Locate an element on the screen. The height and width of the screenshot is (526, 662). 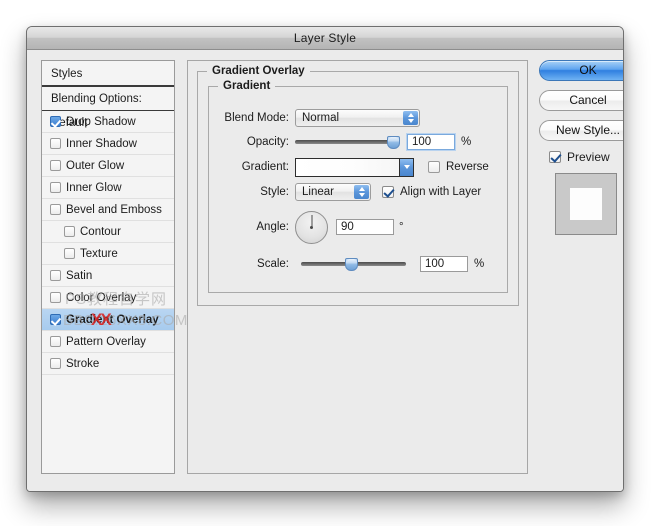
angle-dial is located at coordinates (311, 227).